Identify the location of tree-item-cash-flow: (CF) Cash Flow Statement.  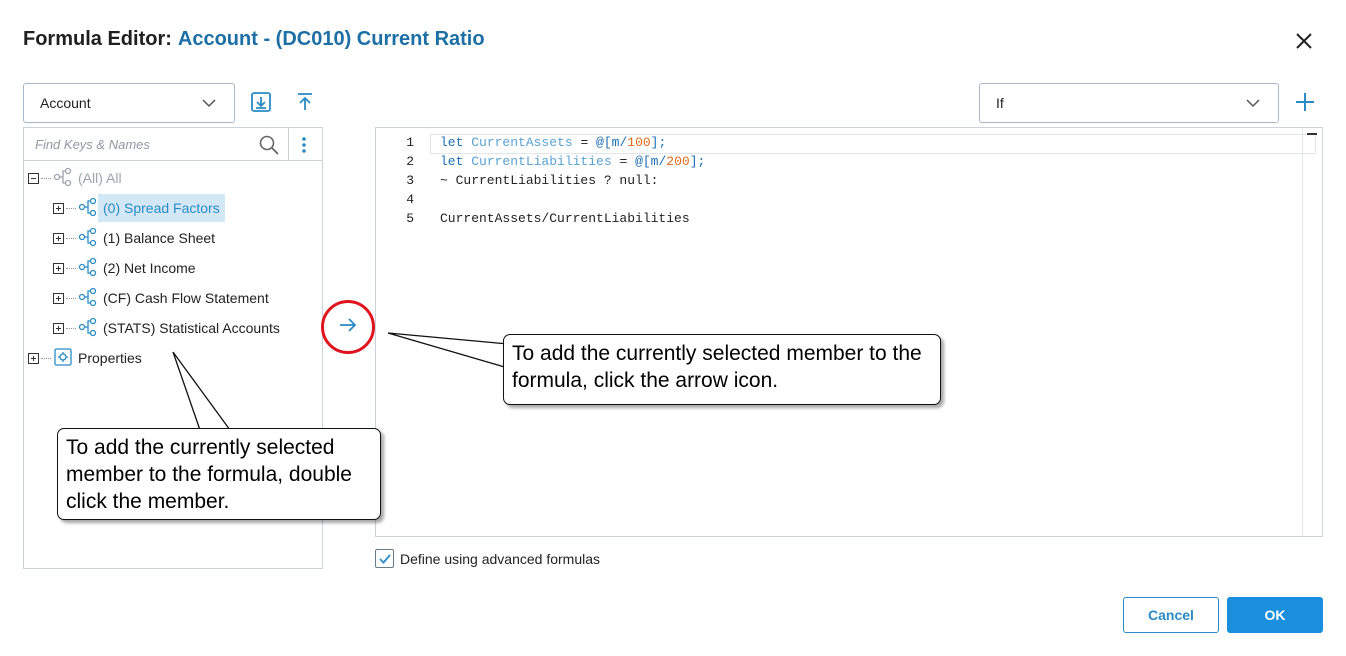
(163, 298).